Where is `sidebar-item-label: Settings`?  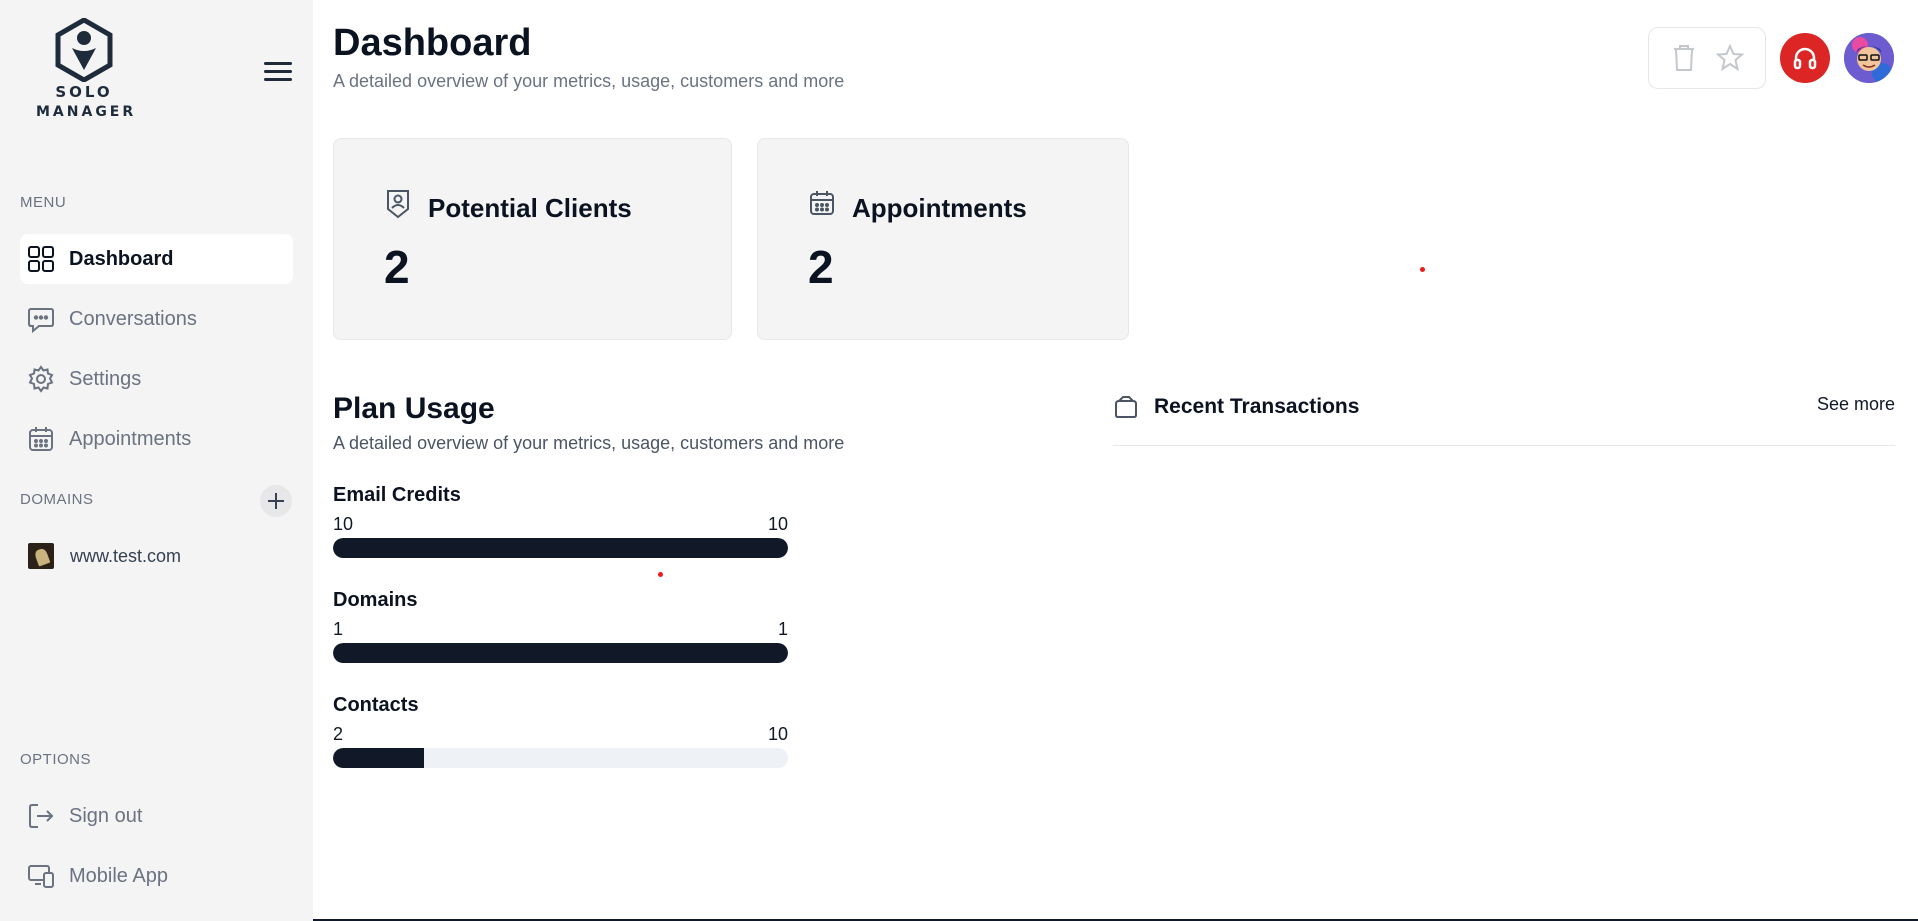
sidebar-item-label: Settings is located at coordinates (105, 378).